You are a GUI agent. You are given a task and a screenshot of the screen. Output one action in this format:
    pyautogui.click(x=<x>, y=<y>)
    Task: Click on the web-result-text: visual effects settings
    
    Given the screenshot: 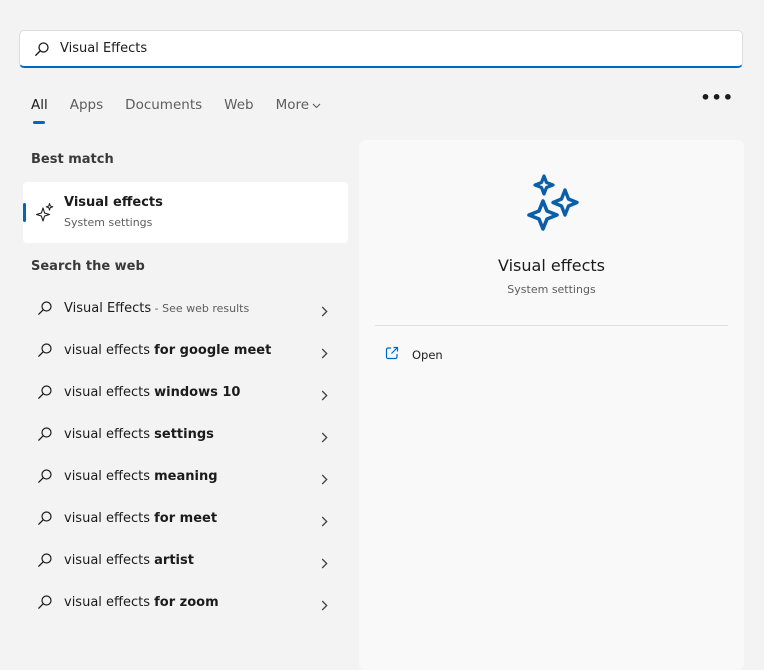 What is the action you would take?
    pyautogui.click(x=139, y=434)
    